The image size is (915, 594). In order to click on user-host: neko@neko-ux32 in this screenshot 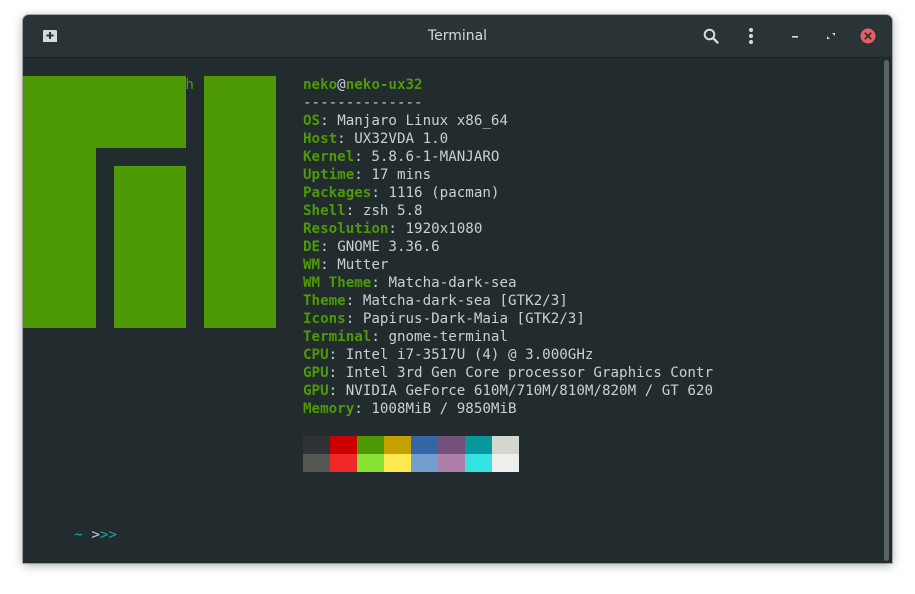, I will do `click(508, 85)`.